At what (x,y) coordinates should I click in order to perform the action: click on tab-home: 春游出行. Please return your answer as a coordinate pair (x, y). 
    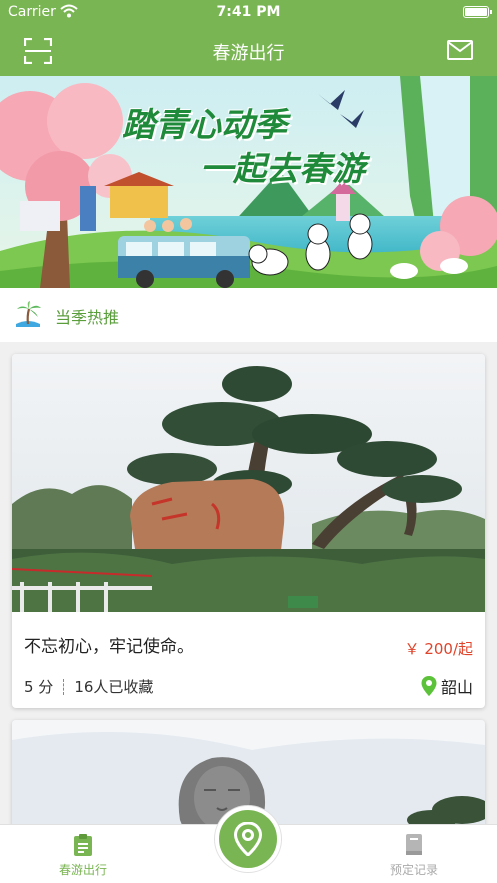
    Looking at the image, I should click on (83, 855).